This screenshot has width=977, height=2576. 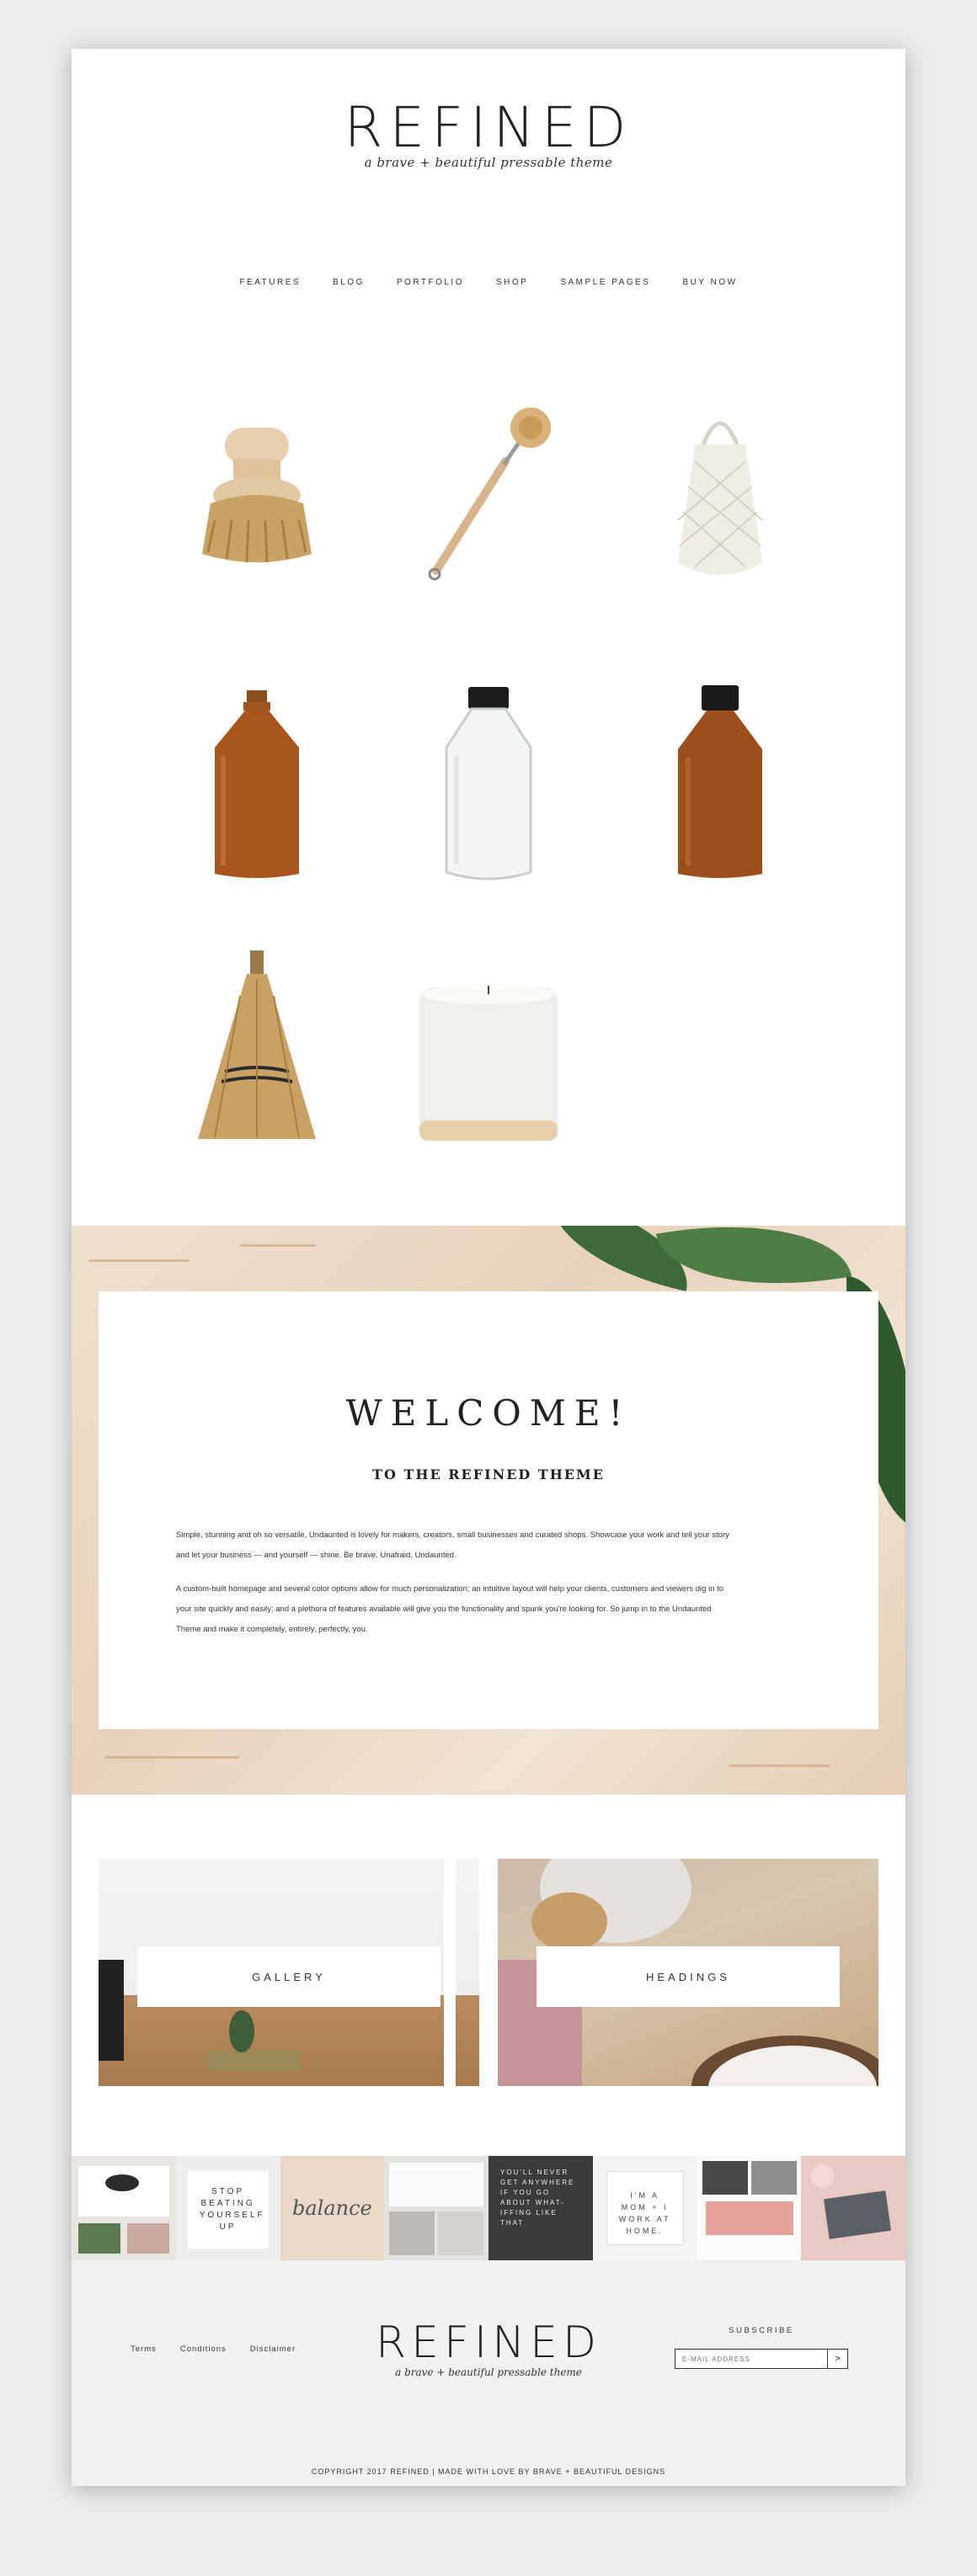 What do you see at coordinates (270, 282) in the screenshot?
I see `nav-features: FEATURES` at bounding box center [270, 282].